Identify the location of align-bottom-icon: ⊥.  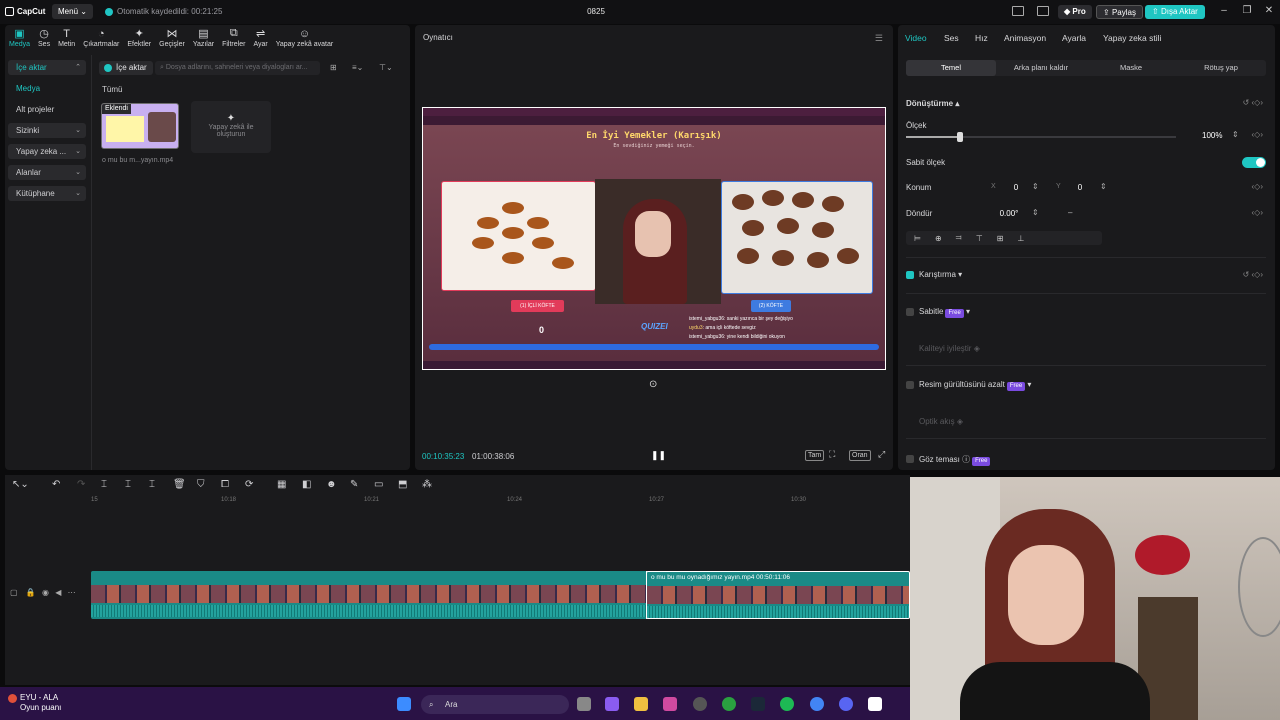
(1020, 238).